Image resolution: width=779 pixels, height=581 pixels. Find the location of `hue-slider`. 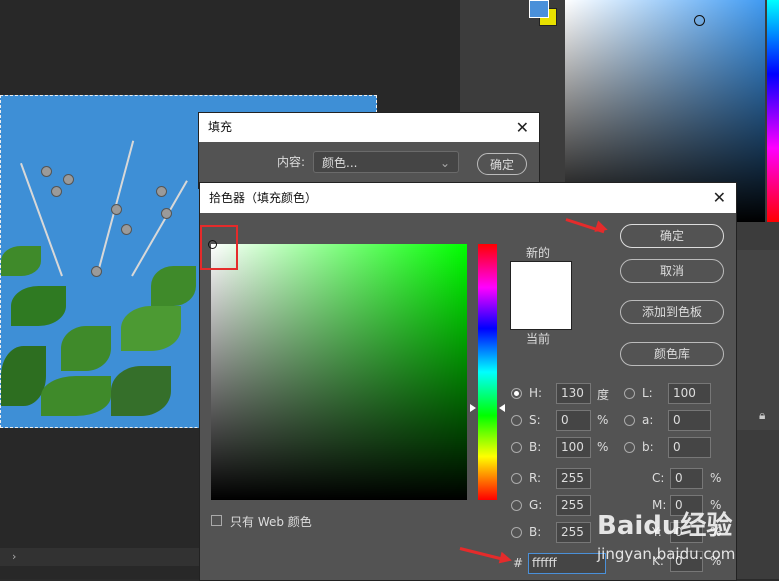

hue-slider is located at coordinates (487, 372).